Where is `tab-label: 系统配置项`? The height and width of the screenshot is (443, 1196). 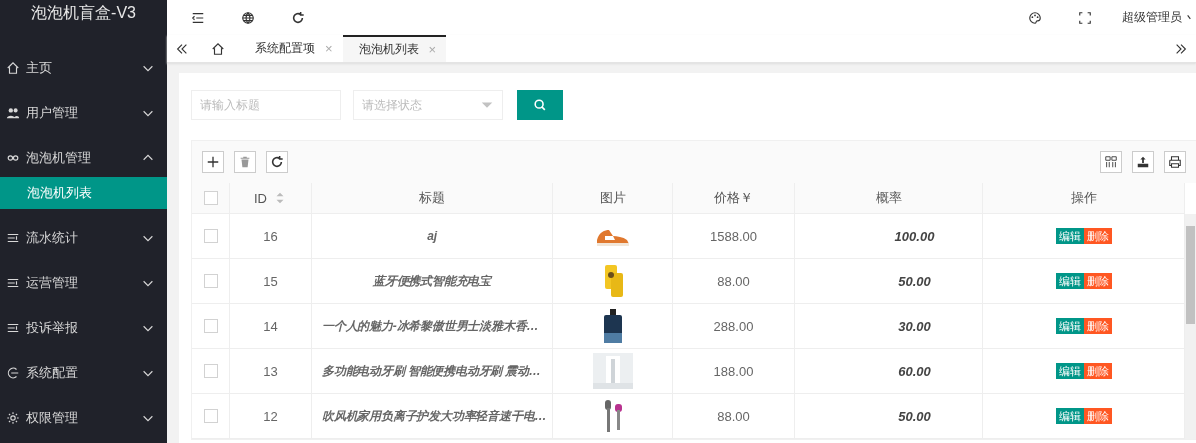 tab-label: 系统配置项 is located at coordinates (285, 48).